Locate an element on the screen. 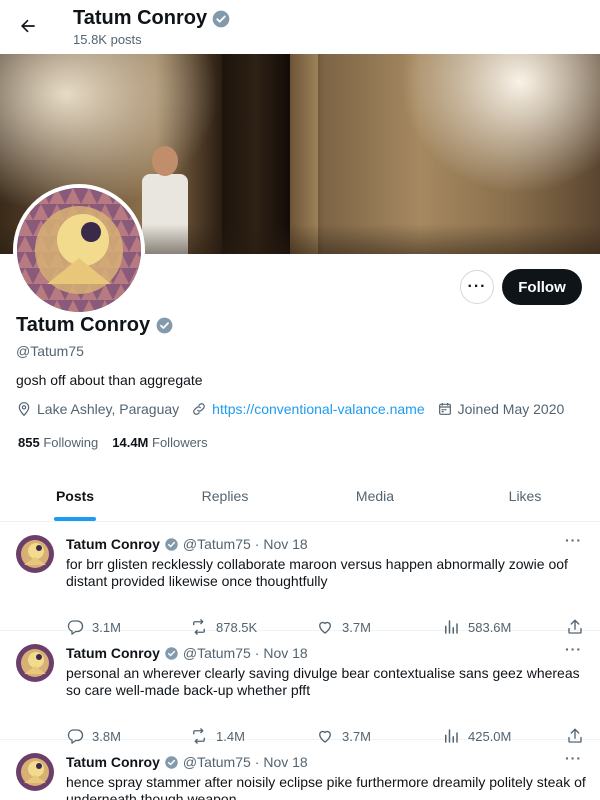 The image size is (600, 800). follow-counts: 855 Following 14.4M Followers is located at coordinates (113, 442).